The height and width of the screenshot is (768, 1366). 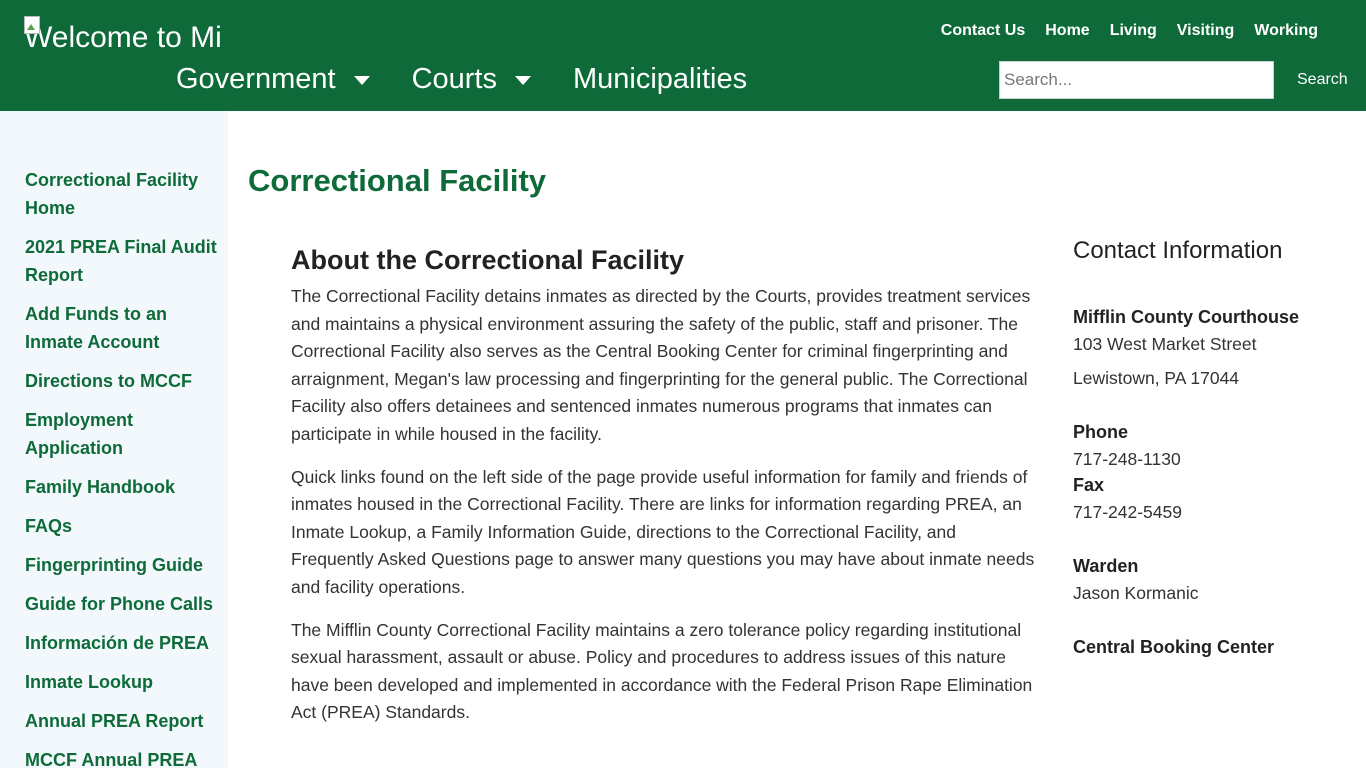 I want to click on phone-number: 717-248-1130, so click(x=1127, y=459).